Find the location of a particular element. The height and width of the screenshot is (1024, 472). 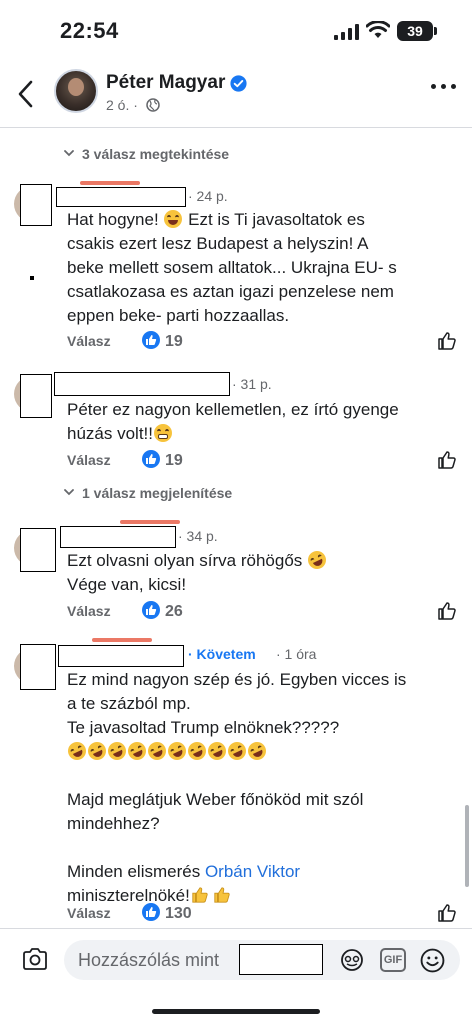

comment-line: mindehhez? is located at coordinates (113, 823).